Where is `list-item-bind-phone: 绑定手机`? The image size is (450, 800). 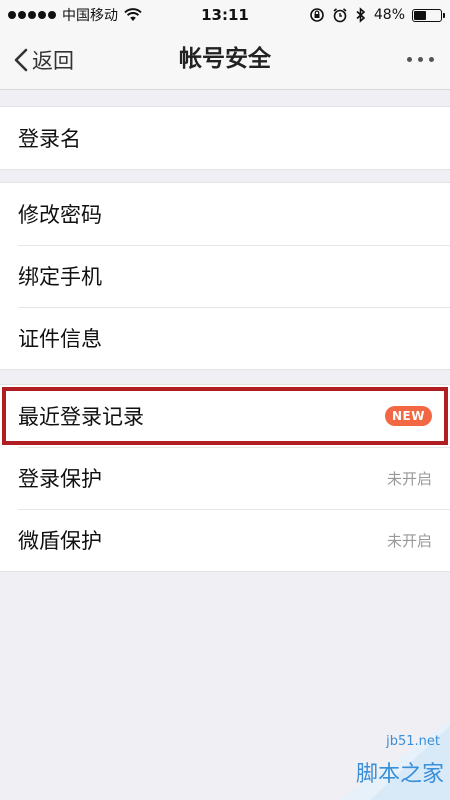
list-item-bind-phone: 绑定手机 is located at coordinates (225, 276).